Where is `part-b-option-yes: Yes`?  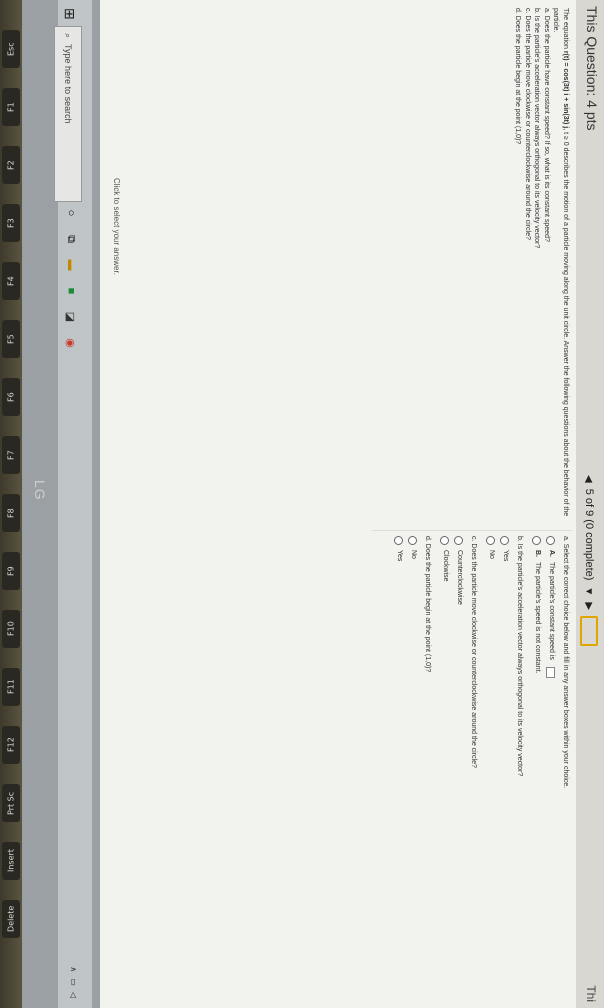 part-b-option-yes: Yes is located at coordinates (505, 766).